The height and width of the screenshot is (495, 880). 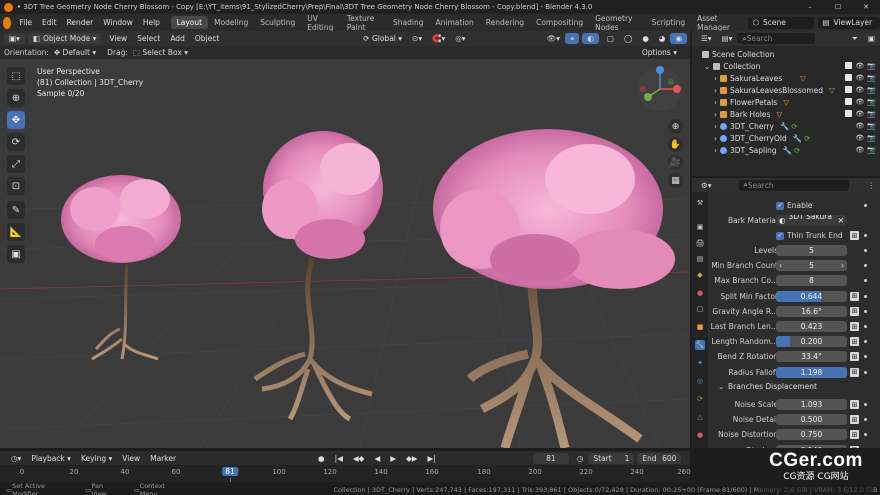 What do you see at coordinates (776, 38) in the screenshot?
I see `outliner-search-input: ⌕ Search` at bounding box center [776, 38].